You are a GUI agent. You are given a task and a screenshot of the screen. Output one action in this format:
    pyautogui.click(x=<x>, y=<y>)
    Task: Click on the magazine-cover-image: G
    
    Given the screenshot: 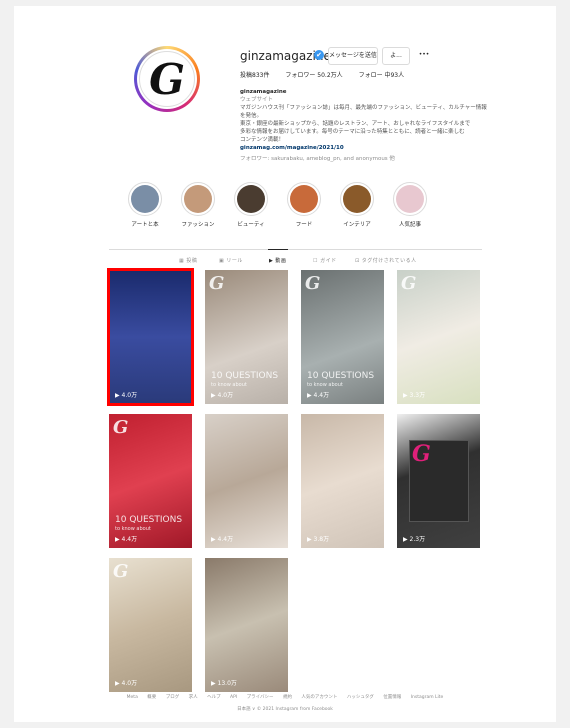 What is the action you would take?
    pyautogui.click(x=439, y=481)
    